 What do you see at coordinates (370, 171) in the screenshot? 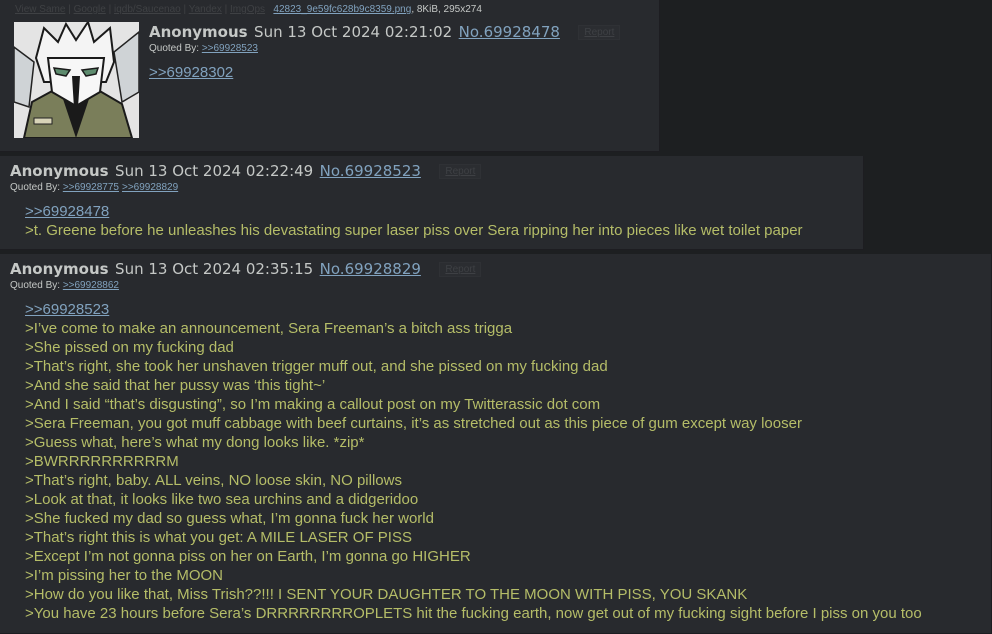
I see `post-number-link: No.69928523` at bounding box center [370, 171].